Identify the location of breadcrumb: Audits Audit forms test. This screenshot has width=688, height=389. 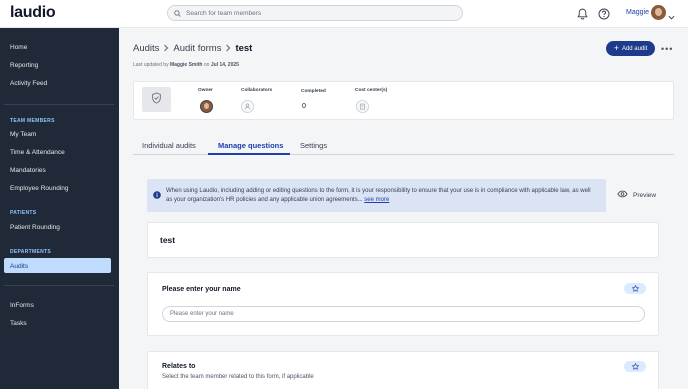
(192, 48).